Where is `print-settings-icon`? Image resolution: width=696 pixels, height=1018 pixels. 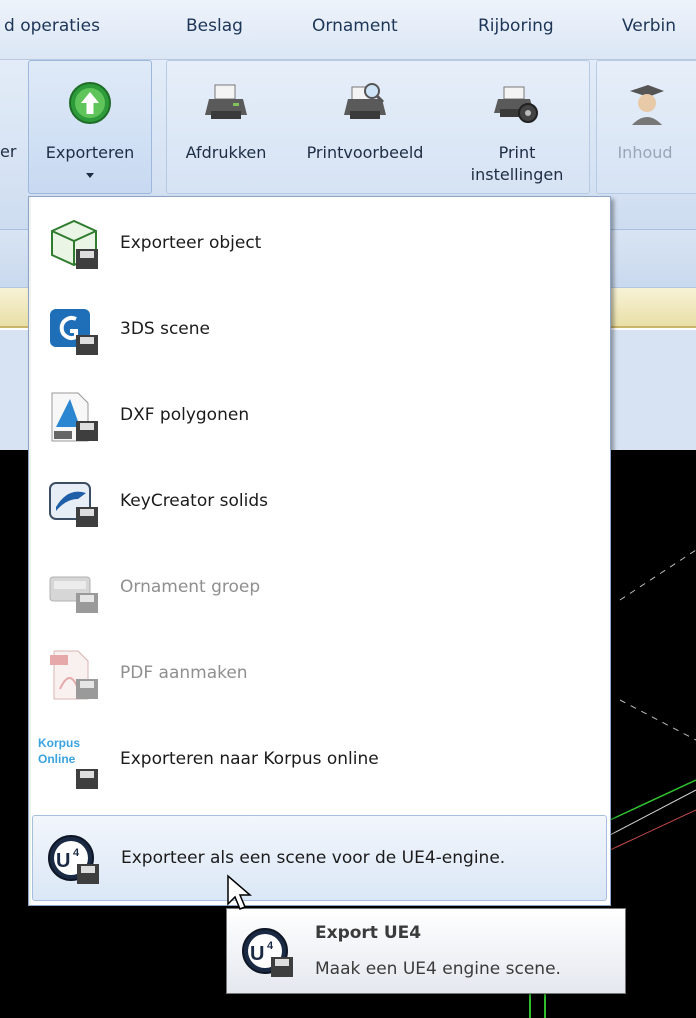
print-settings-icon is located at coordinates (516, 104).